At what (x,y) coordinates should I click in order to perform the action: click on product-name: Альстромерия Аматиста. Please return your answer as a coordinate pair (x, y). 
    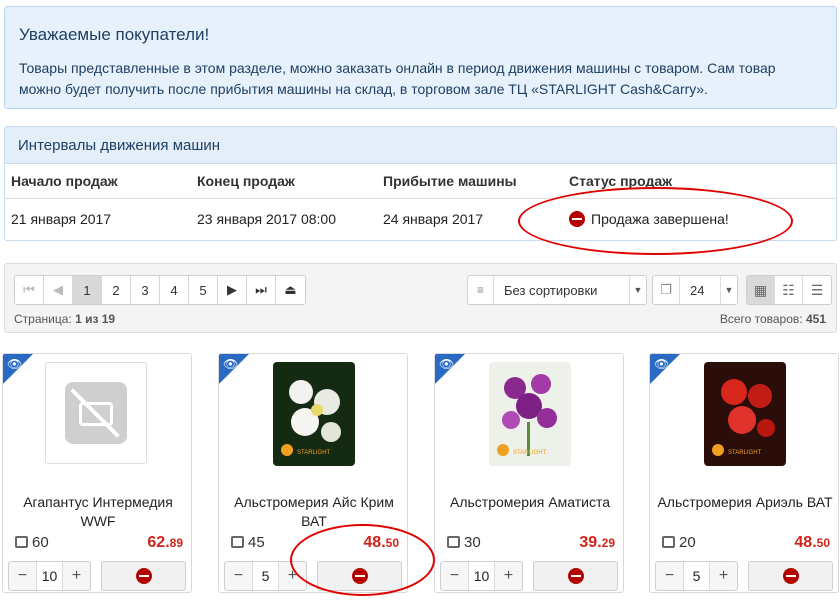
    Looking at the image, I should click on (530, 502).